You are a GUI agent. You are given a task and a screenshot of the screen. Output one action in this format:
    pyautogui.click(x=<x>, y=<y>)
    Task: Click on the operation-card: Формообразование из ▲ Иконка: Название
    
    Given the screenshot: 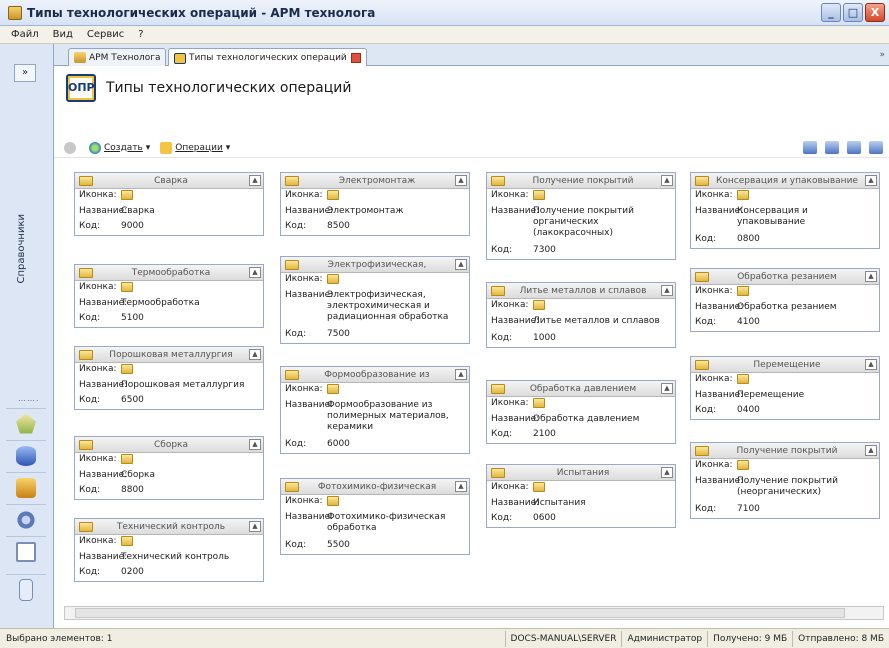 What is the action you would take?
    pyautogui.click(x=375, y=410)
    